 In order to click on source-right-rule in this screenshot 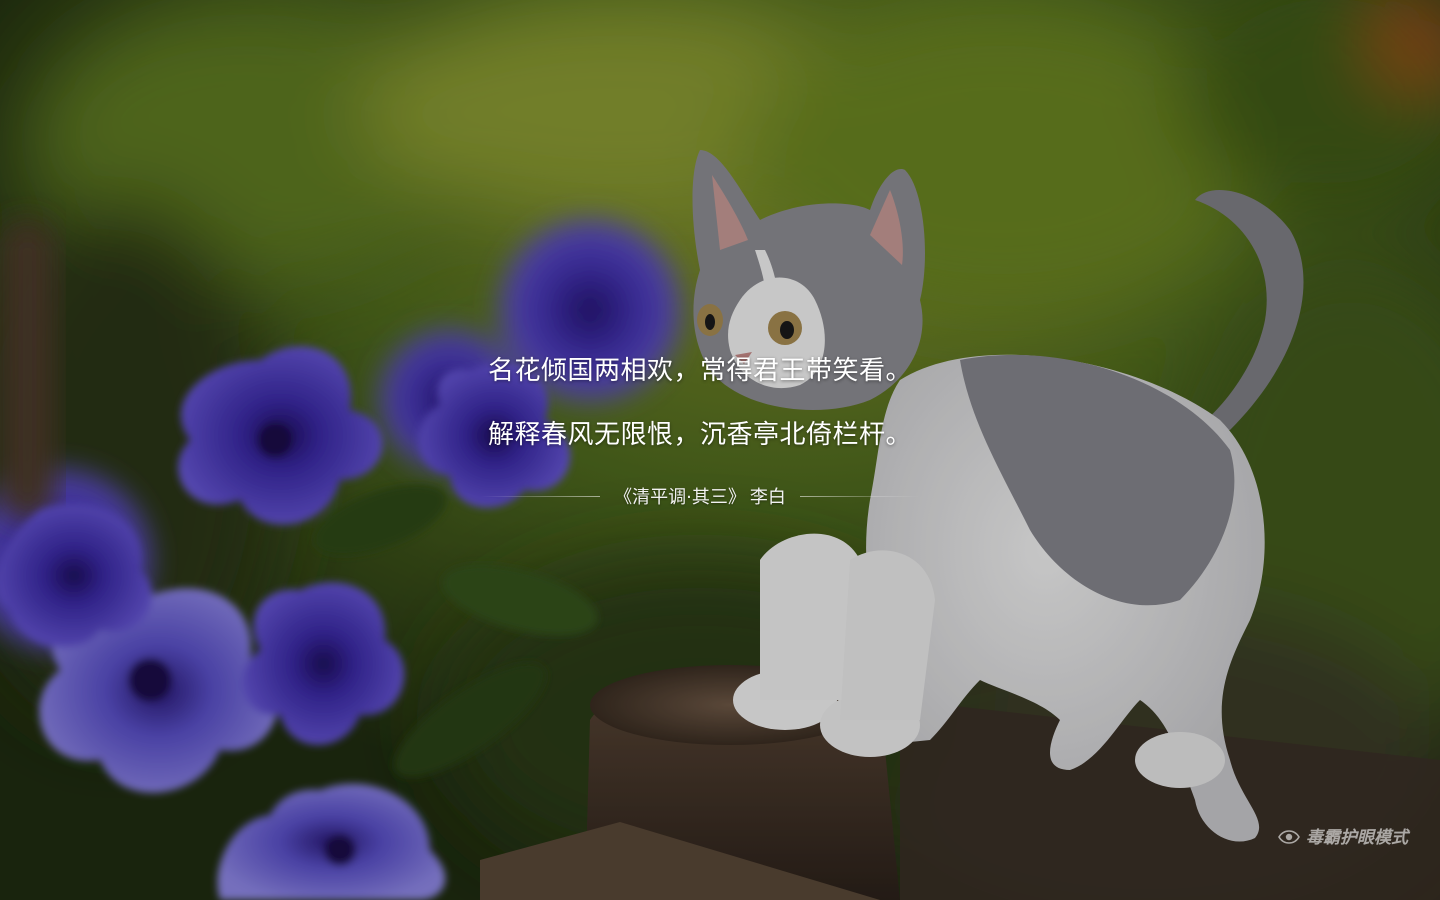, I will do `click(859, 496)`.